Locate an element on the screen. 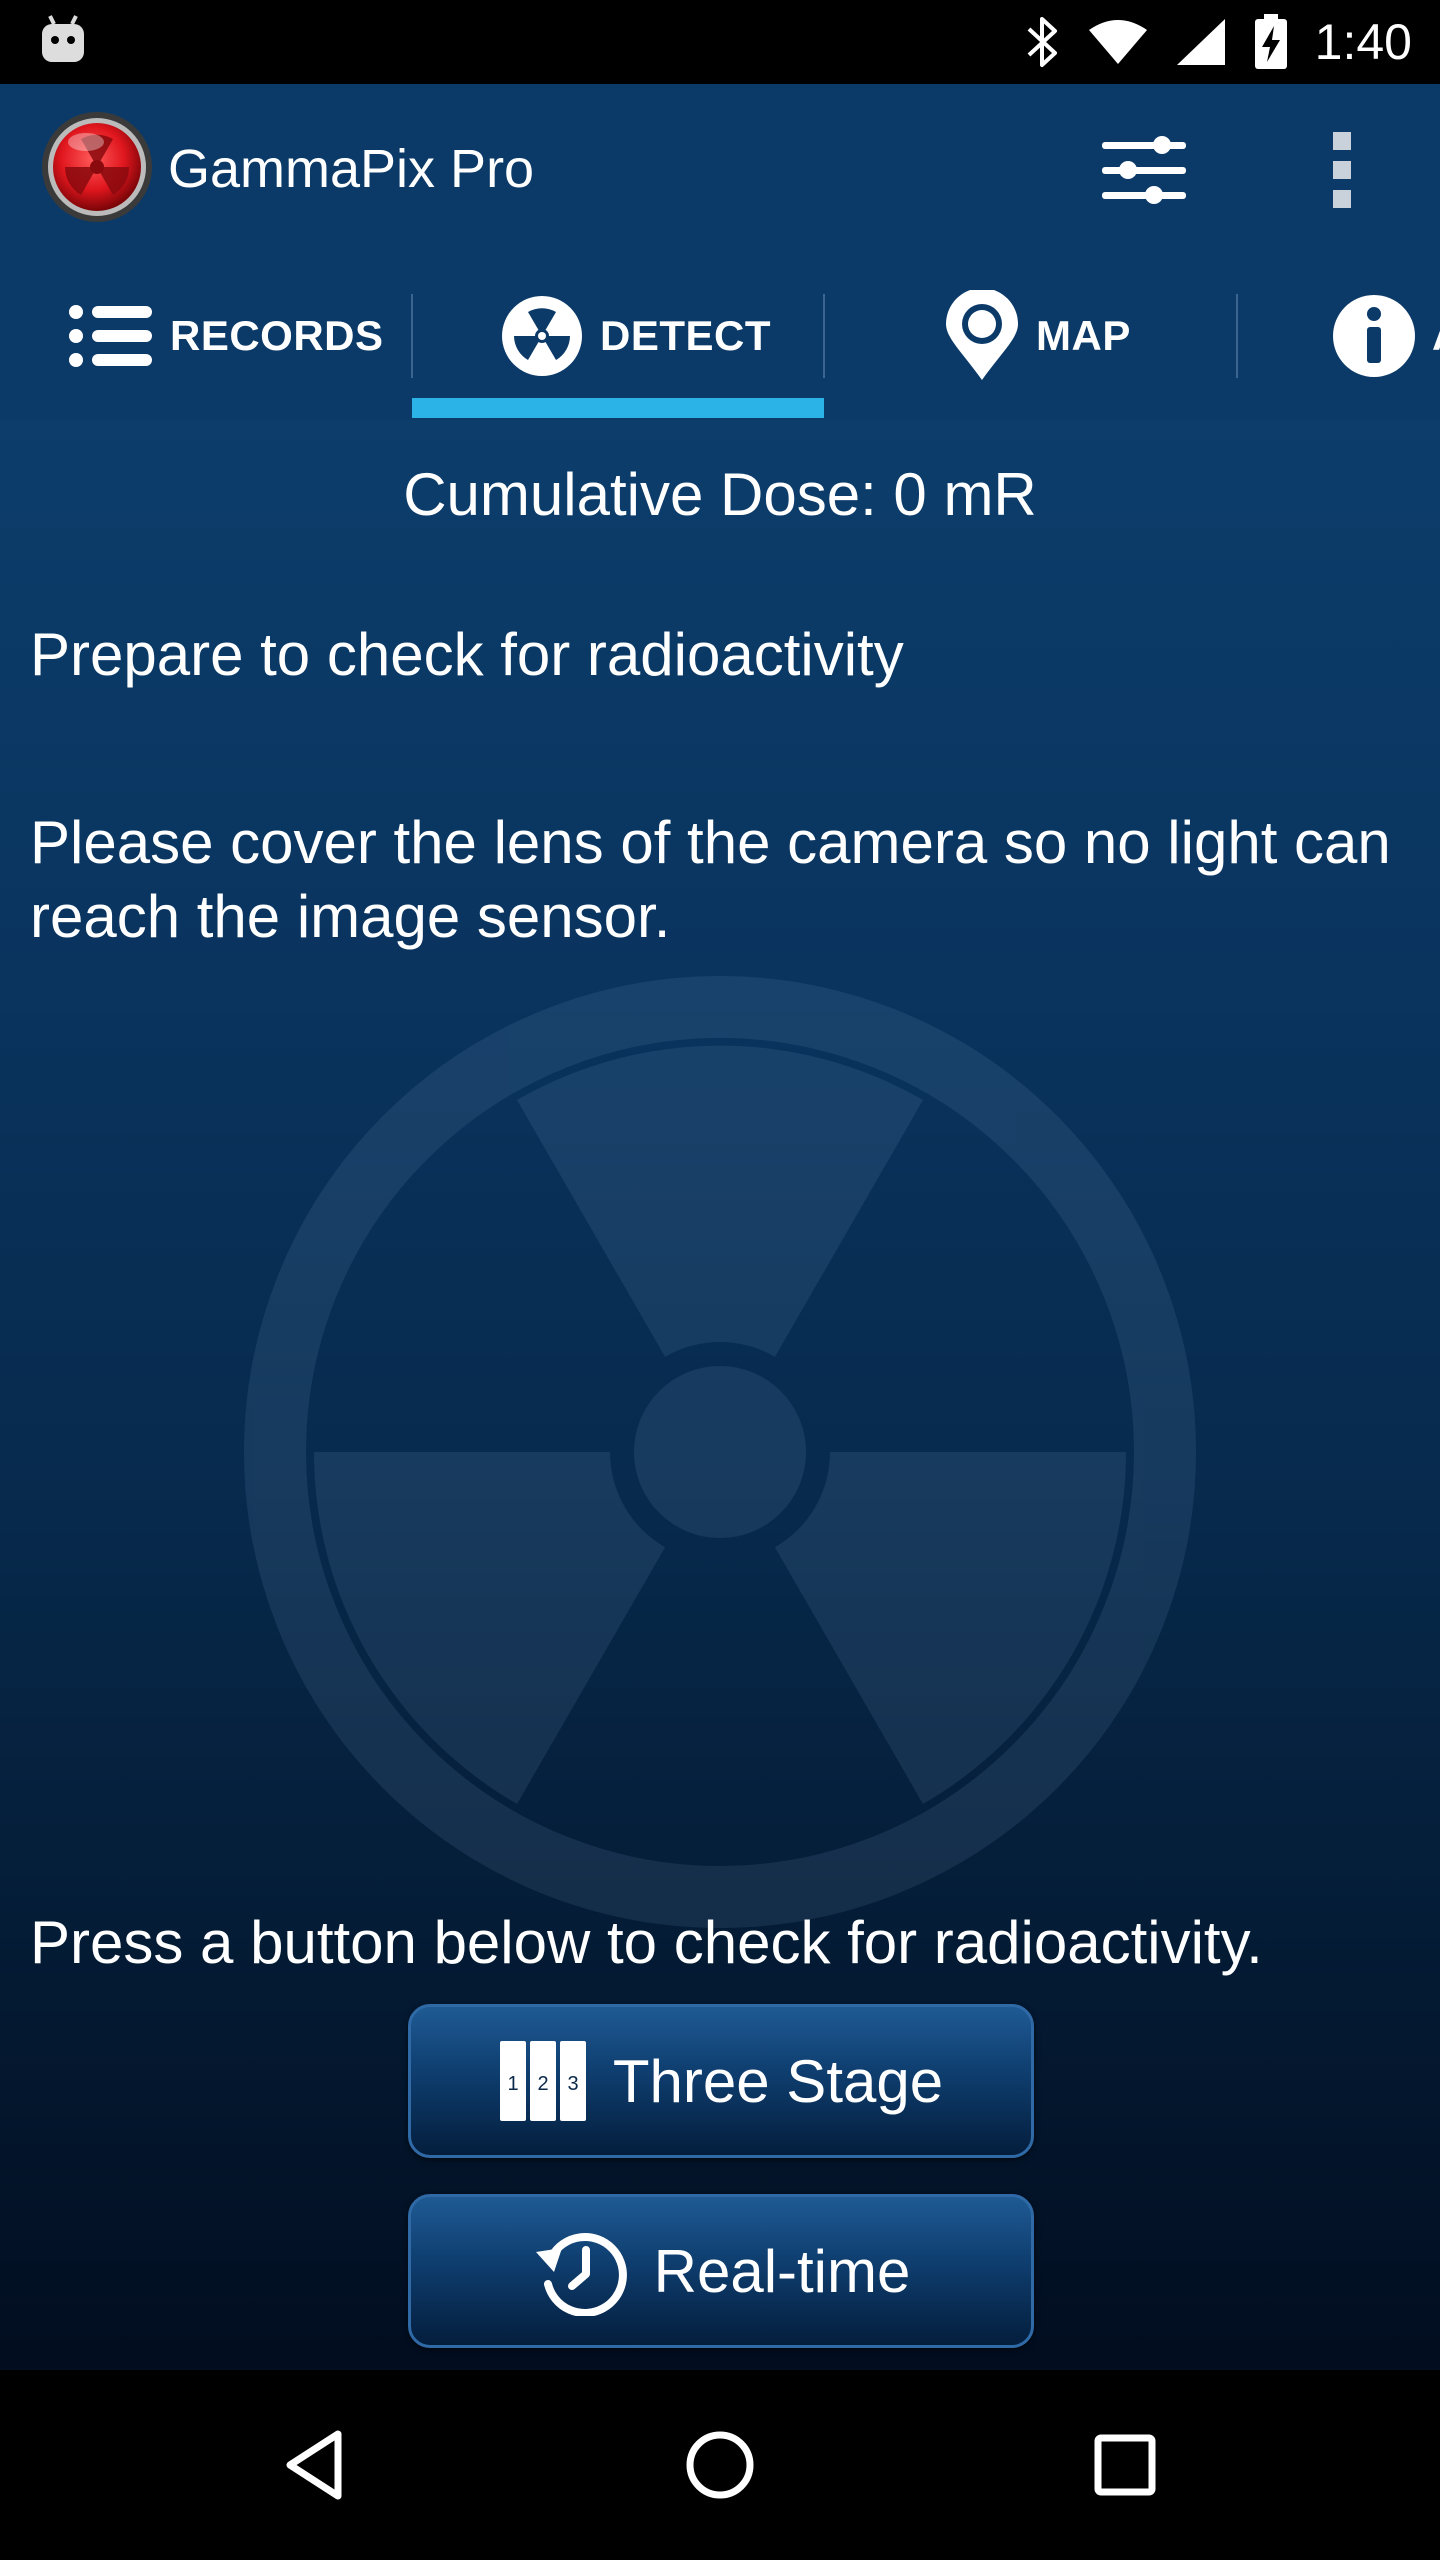 The width and height of the screenshot is (1440, 2560). cellular-signal-icon is located at coordinates (1200, 42).